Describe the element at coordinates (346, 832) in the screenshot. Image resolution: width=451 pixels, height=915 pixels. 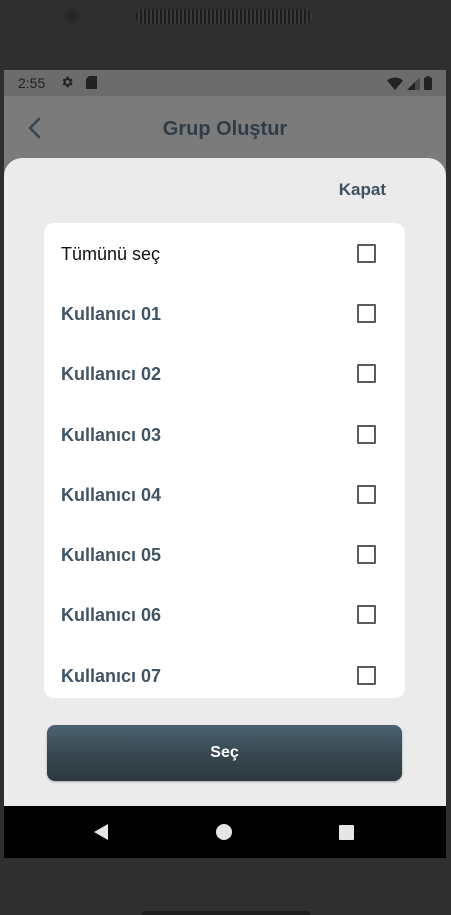
I see `nav-recents-icon` at that location.